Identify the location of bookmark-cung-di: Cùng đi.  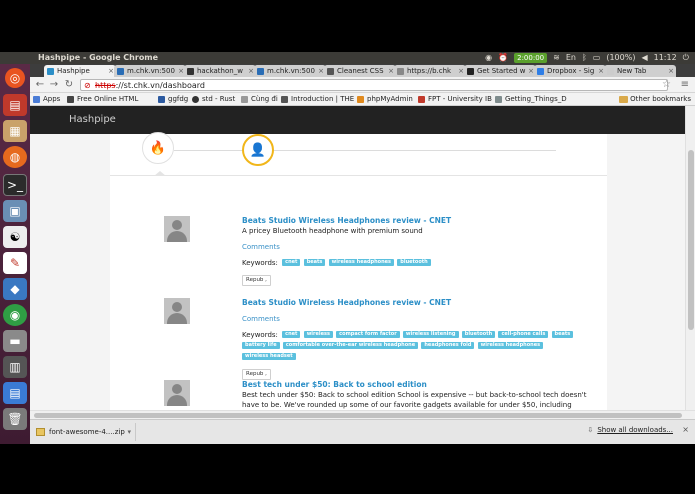
(259, 99).